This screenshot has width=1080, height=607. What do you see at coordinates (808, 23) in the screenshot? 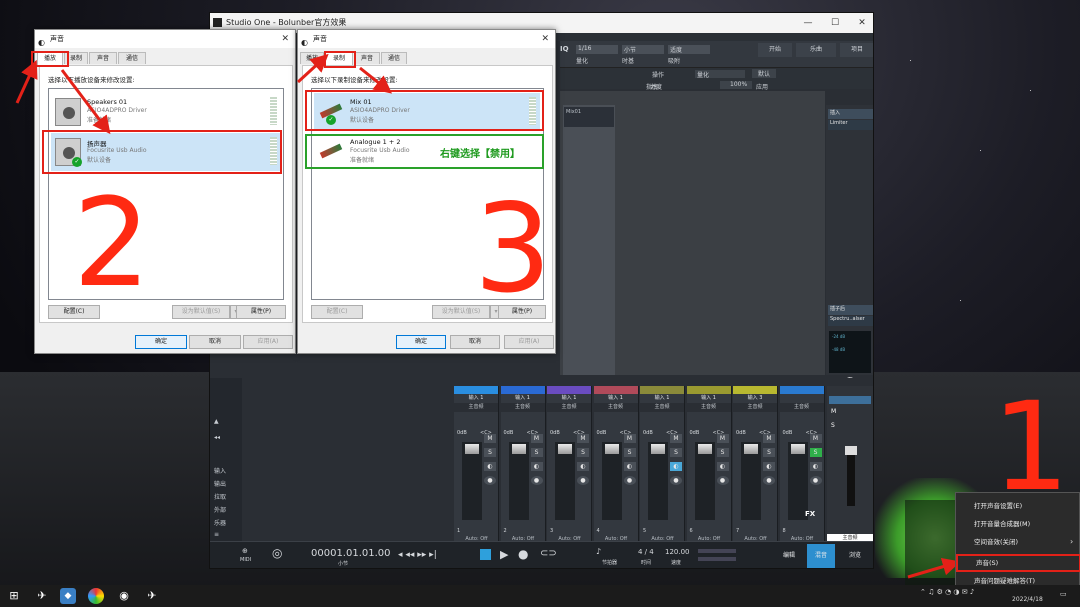
I see `minimize-button: —` at bounding box center [808, 23].